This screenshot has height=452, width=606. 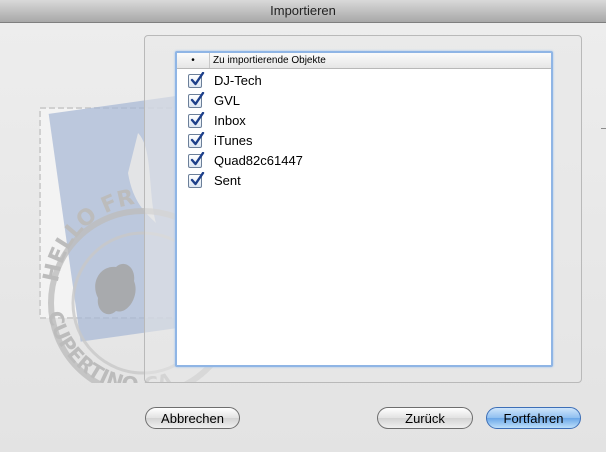 I want to click on check-column-header: •, so click(x=193, y=60).